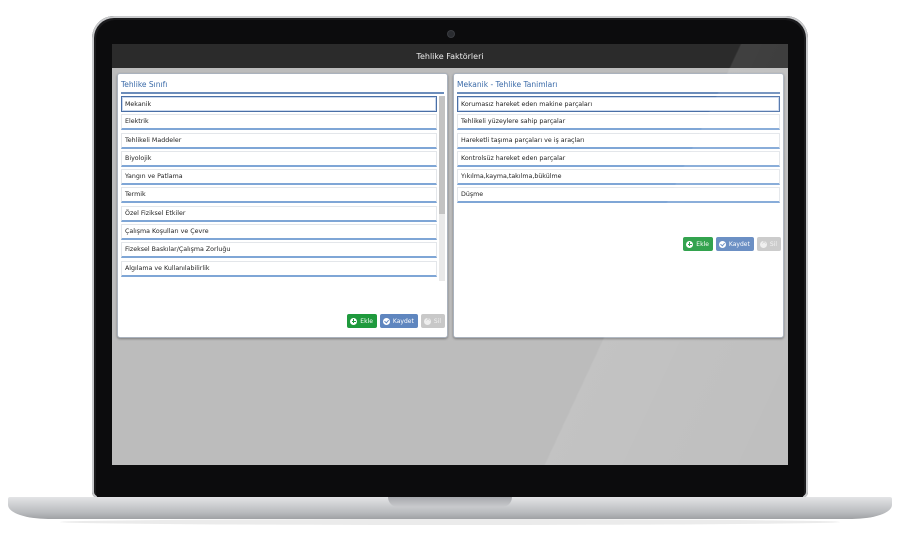  What do you see at coordinates (279, 158) in the screenshot?
I see `list-item: Biyolojik` at bounding box center [279, 158].